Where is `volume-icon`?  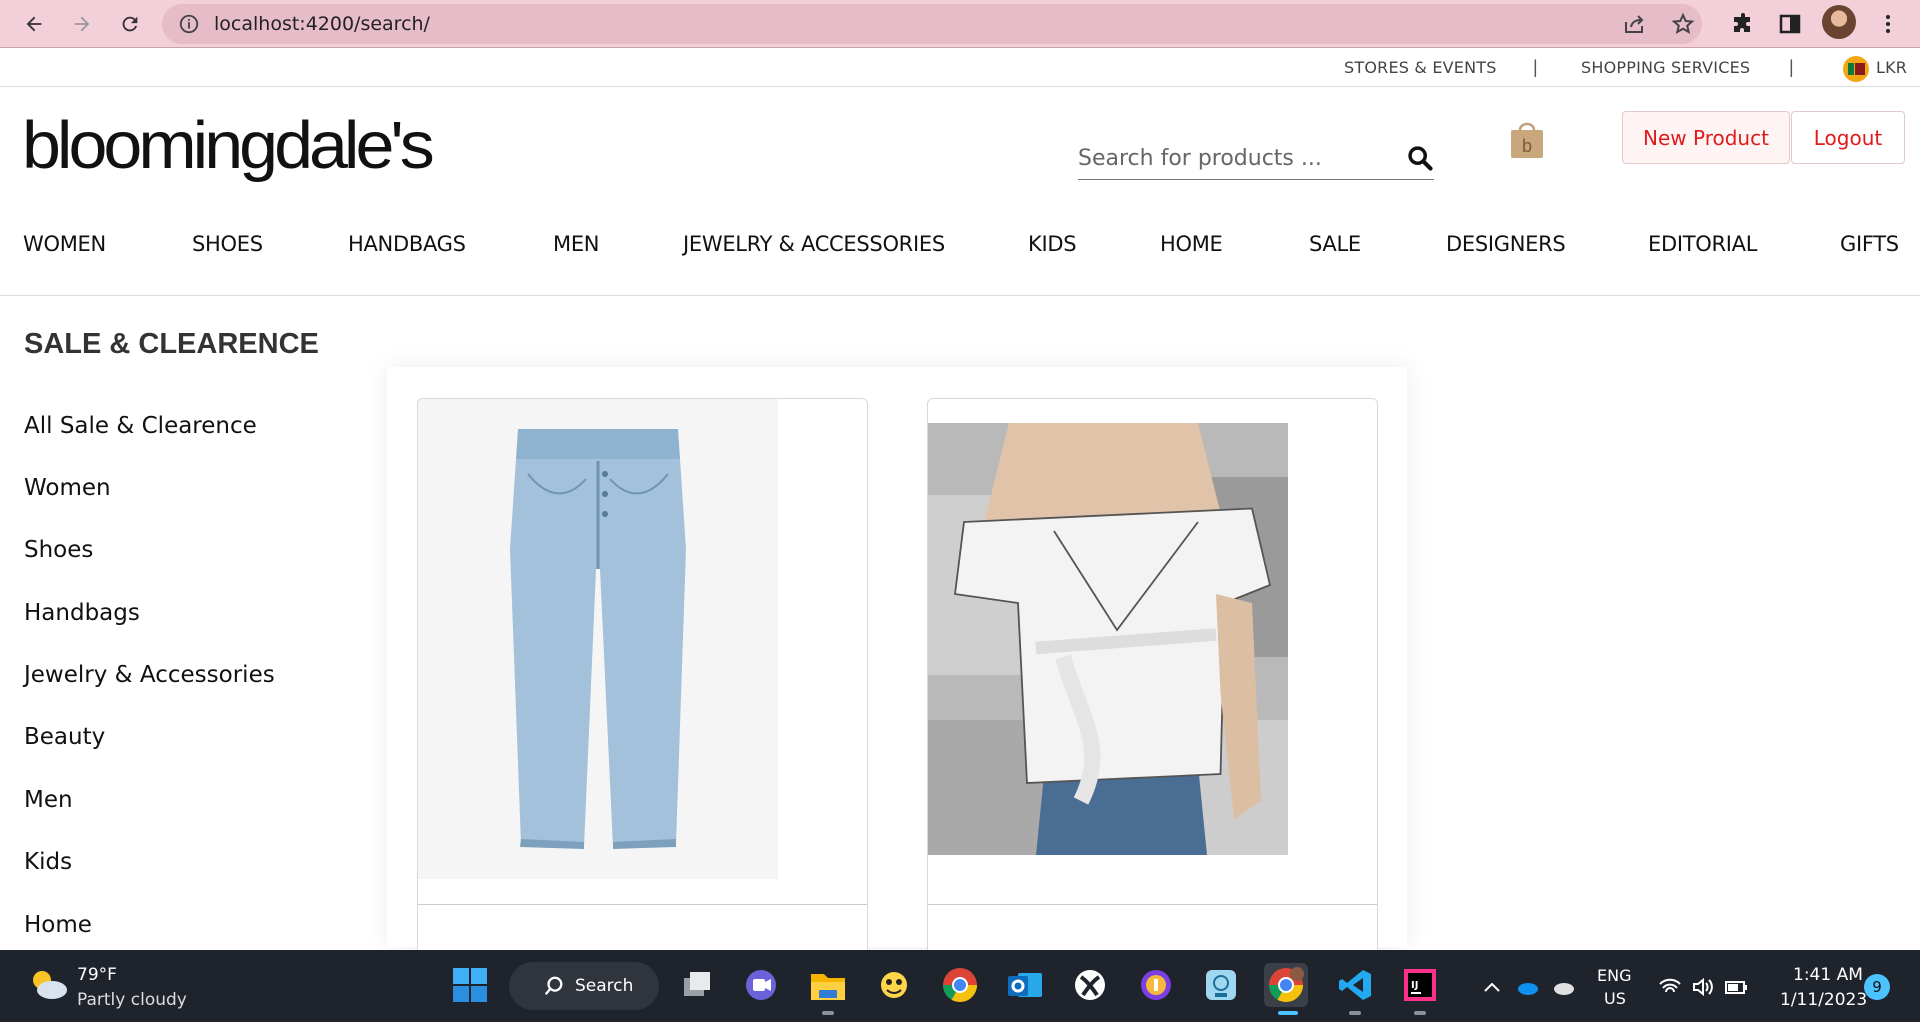 volume-icon is located at coordinates (1703, 987).